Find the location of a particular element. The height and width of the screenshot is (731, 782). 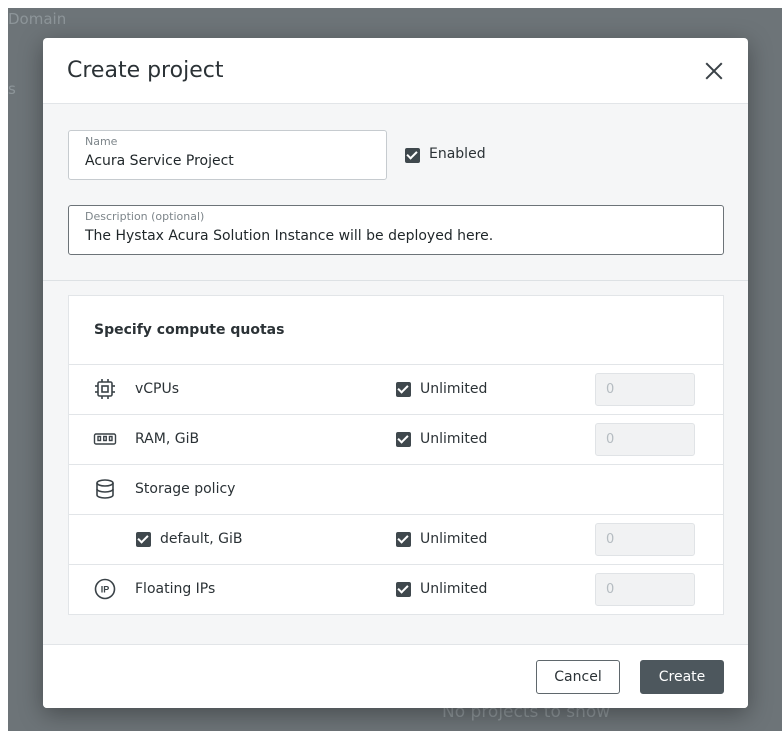

quota-label-storage-policy: Storage policy is located at coordinates (185, 489).